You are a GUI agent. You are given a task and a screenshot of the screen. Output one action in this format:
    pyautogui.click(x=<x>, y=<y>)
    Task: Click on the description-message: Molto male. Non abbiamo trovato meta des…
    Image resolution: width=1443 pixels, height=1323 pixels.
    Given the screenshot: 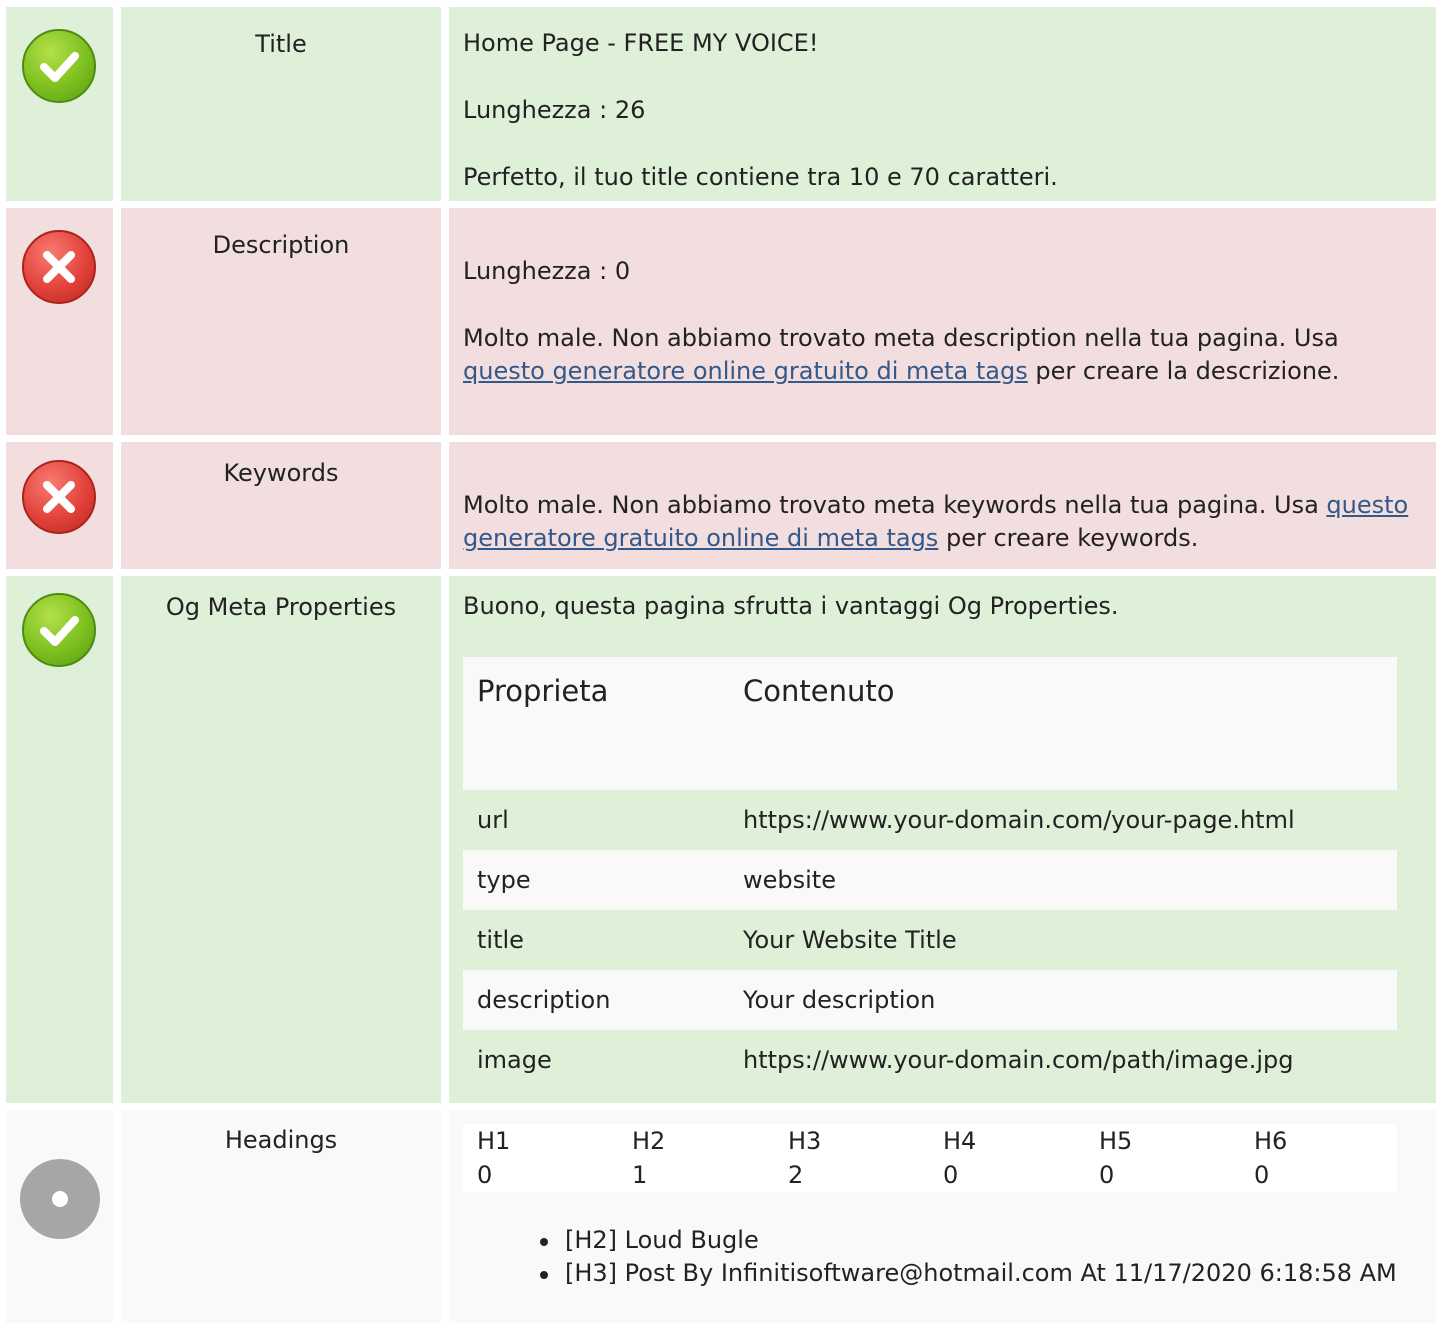 What is the action you would take?
    pyautogui.click(x=942, y=355)
    